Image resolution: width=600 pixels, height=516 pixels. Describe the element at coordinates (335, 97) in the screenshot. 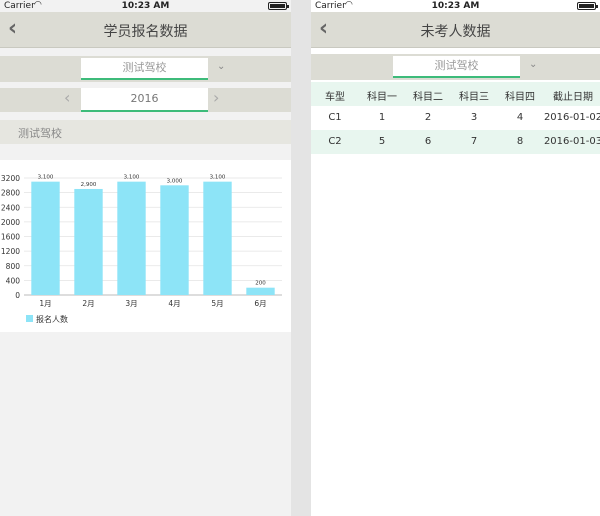

I see `header-cell: 车型` at that location.